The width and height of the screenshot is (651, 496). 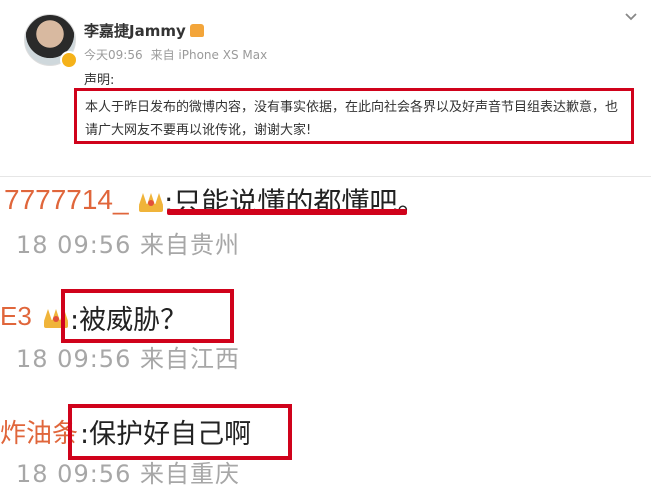 I want to click on member-crown-icon, so click(x=196, y=30).